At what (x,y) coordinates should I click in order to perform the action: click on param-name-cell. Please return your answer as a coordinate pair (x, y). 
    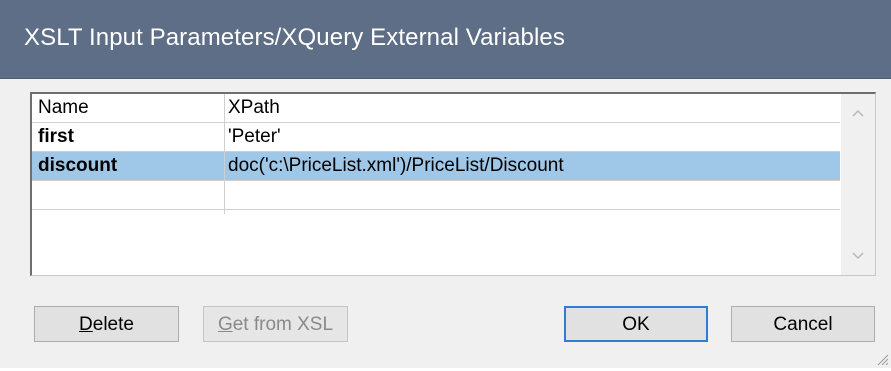
    Looking at the image, I should click on (130, 195).